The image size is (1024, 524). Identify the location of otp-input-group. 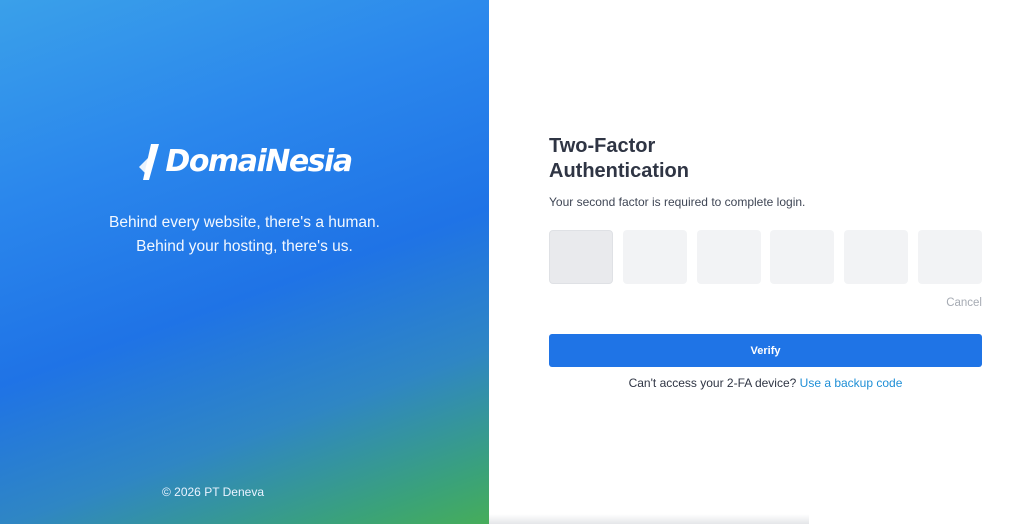
(765, 257).